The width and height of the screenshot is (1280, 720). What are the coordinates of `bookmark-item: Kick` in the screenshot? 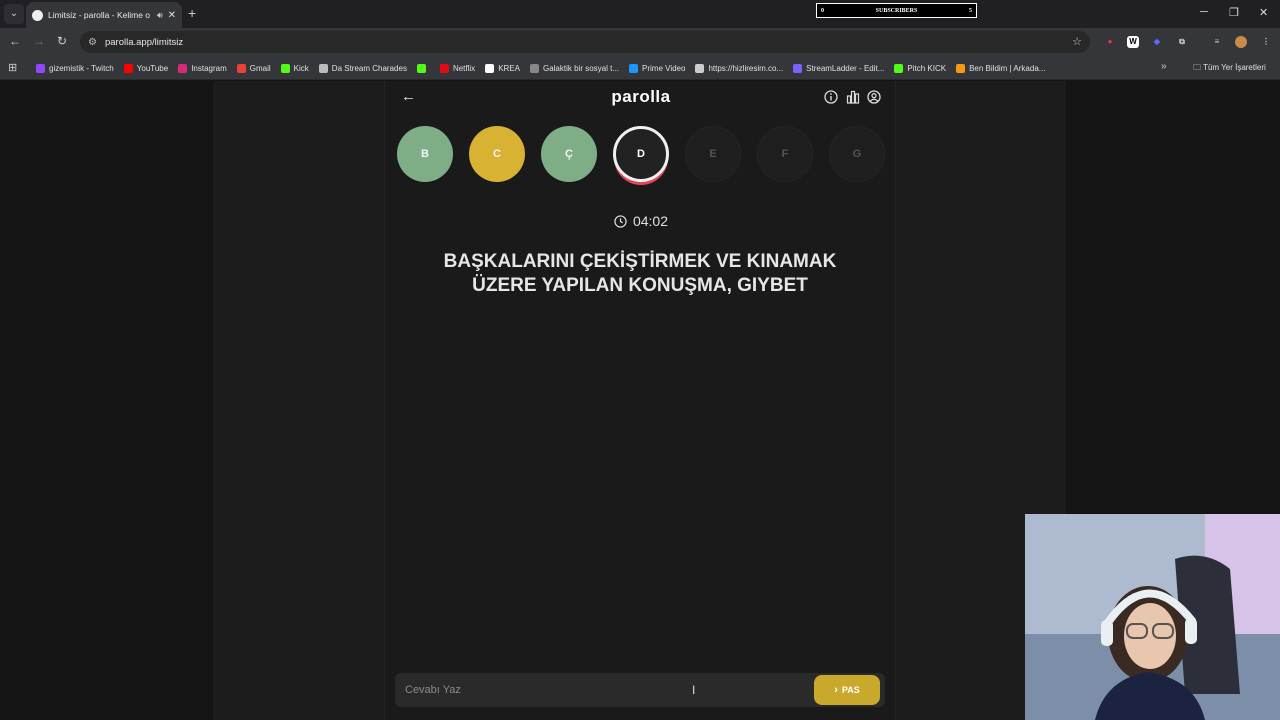 It's located at (294, 68).